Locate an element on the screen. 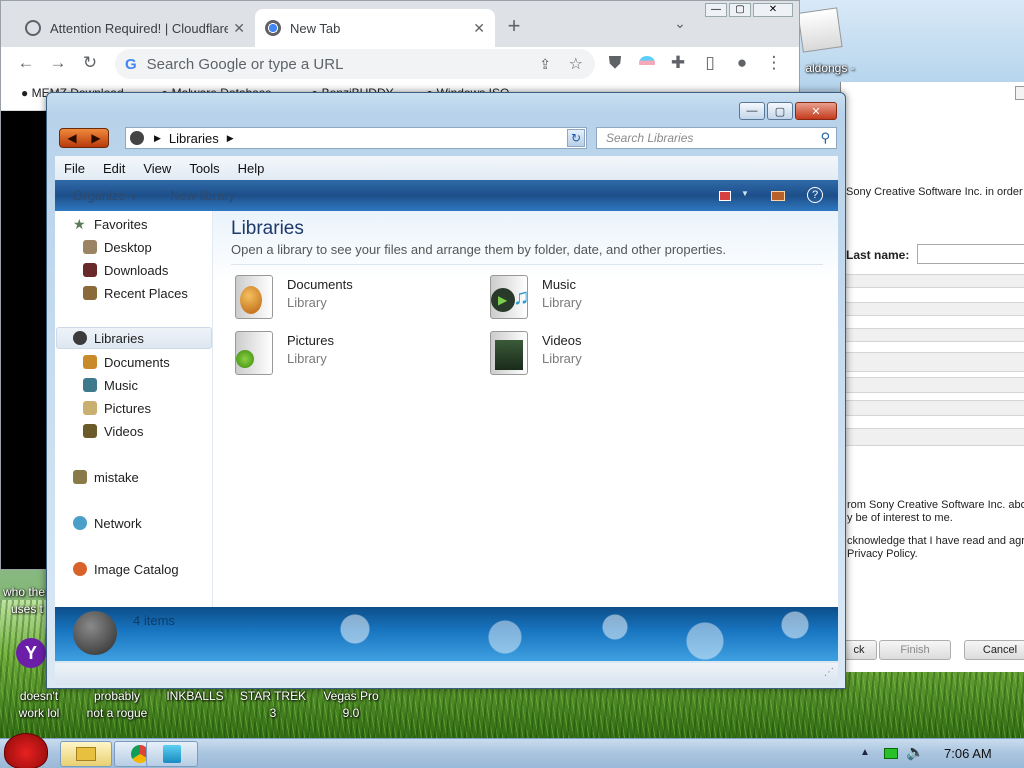 The image size is (1024, 768). desktop-icon-label: STAR TREK 3 is located at coordinates (273, 705).